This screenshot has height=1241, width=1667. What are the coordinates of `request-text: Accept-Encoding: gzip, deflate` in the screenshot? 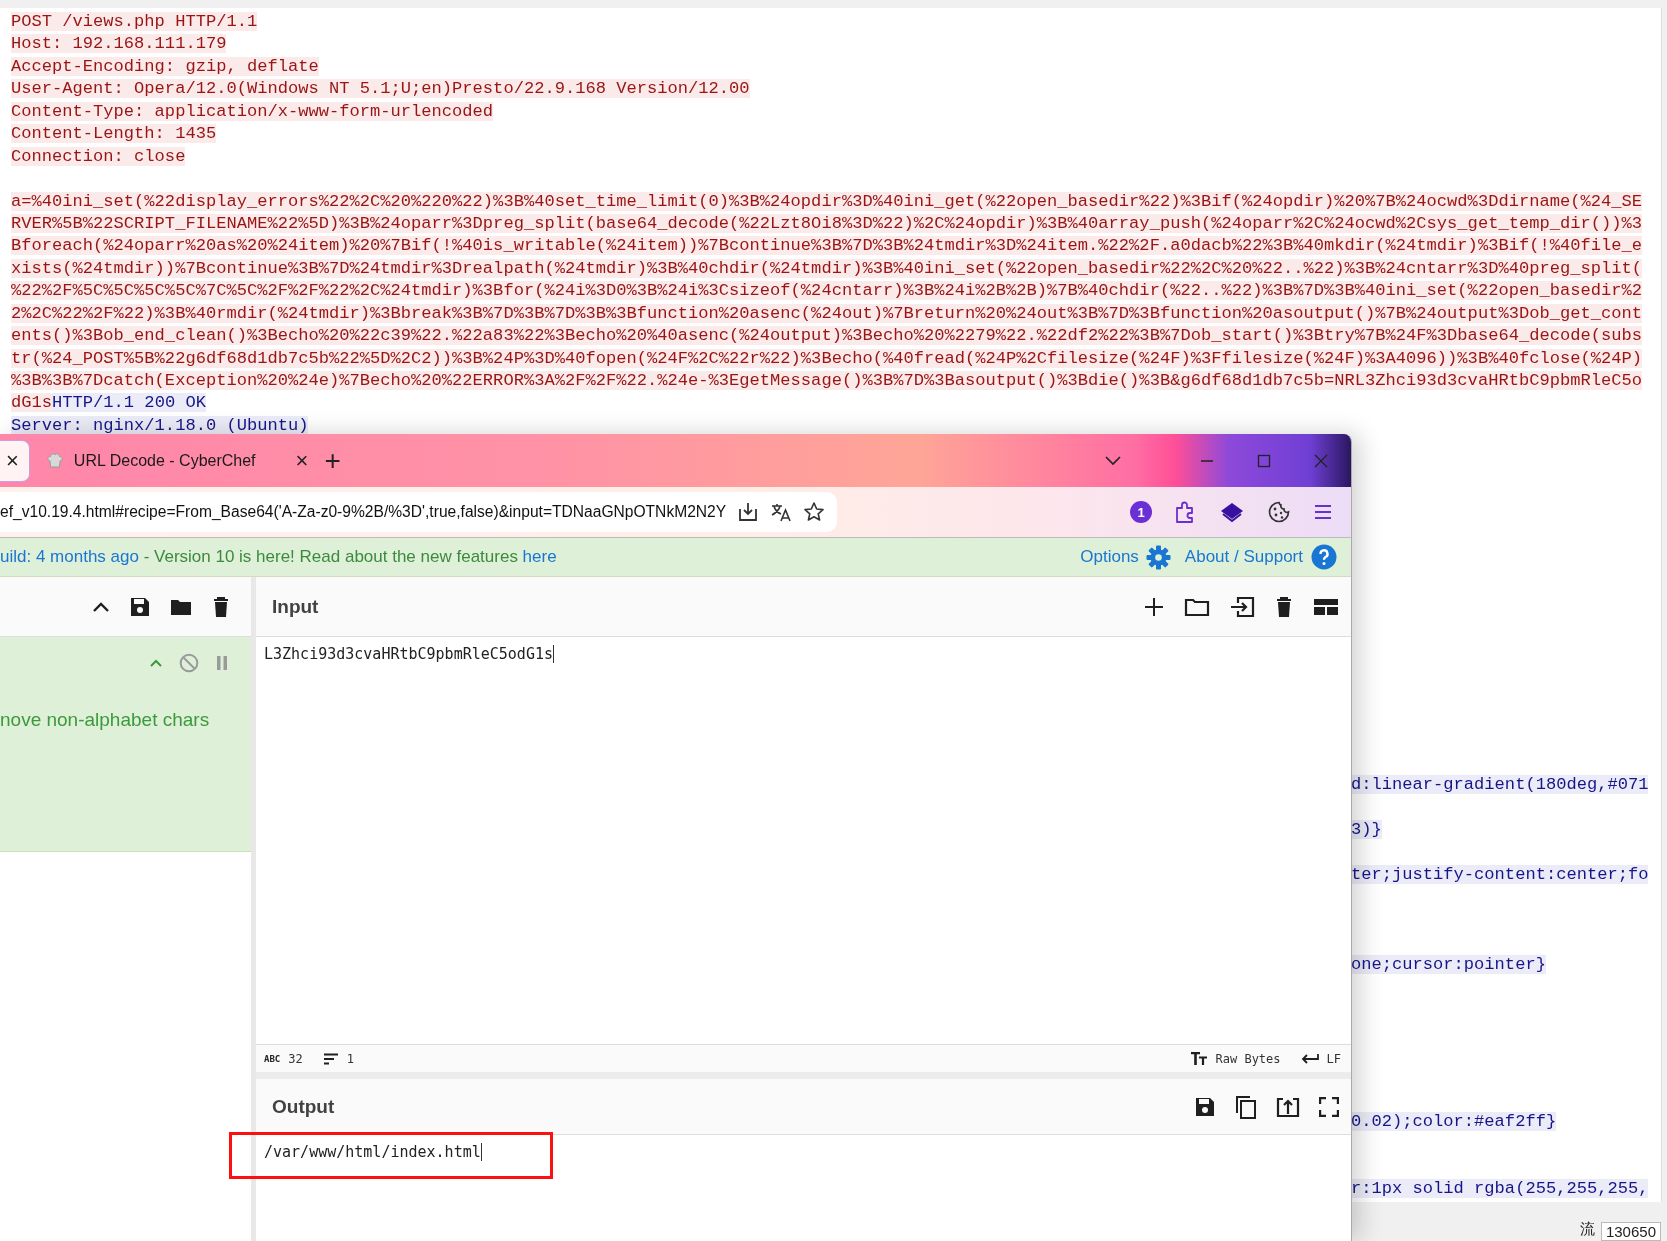 It's located at (165, 66).